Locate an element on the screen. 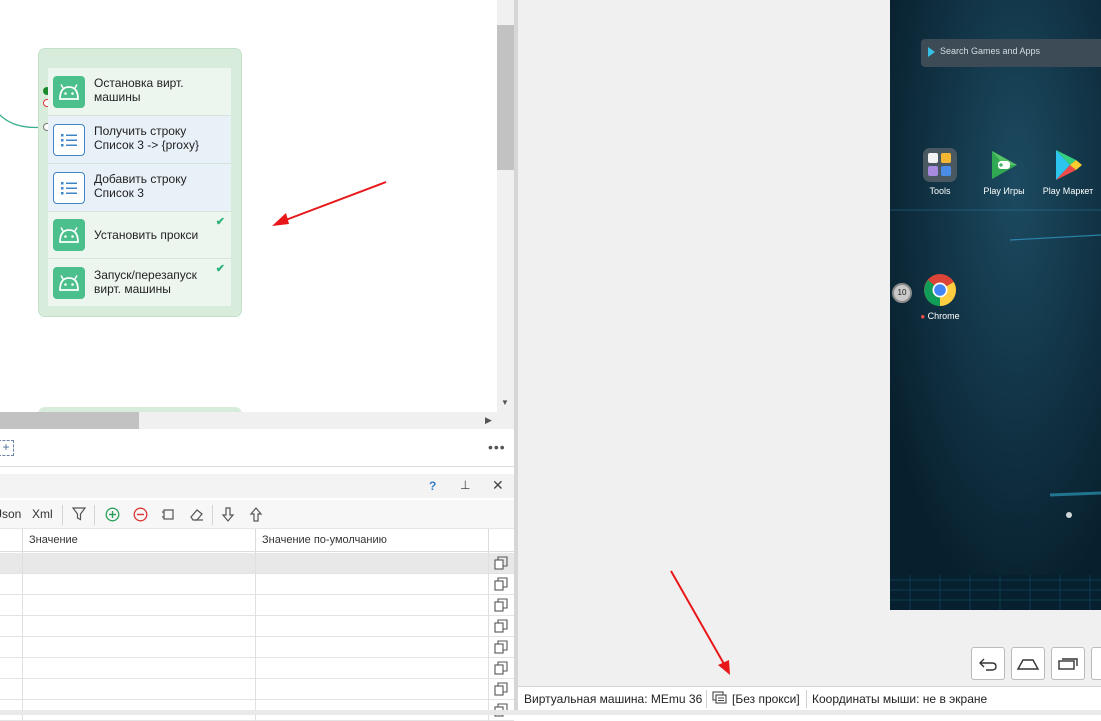 This screenshot has width=1101, height=721. play-store-icon is located at coordinates (931, 52).